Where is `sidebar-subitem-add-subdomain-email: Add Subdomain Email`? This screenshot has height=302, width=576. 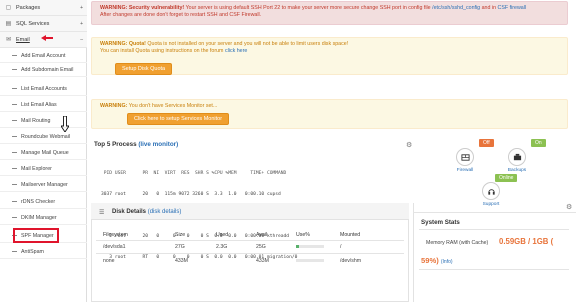
sidebar-subitem-add-subdomain-email: Add Subdomain Email is located at coordinates (43, 70).